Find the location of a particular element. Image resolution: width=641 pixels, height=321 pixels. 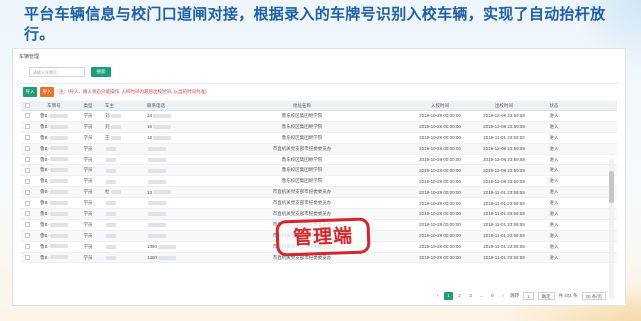

select-all-checkbox is located at coordinates (27, 105).